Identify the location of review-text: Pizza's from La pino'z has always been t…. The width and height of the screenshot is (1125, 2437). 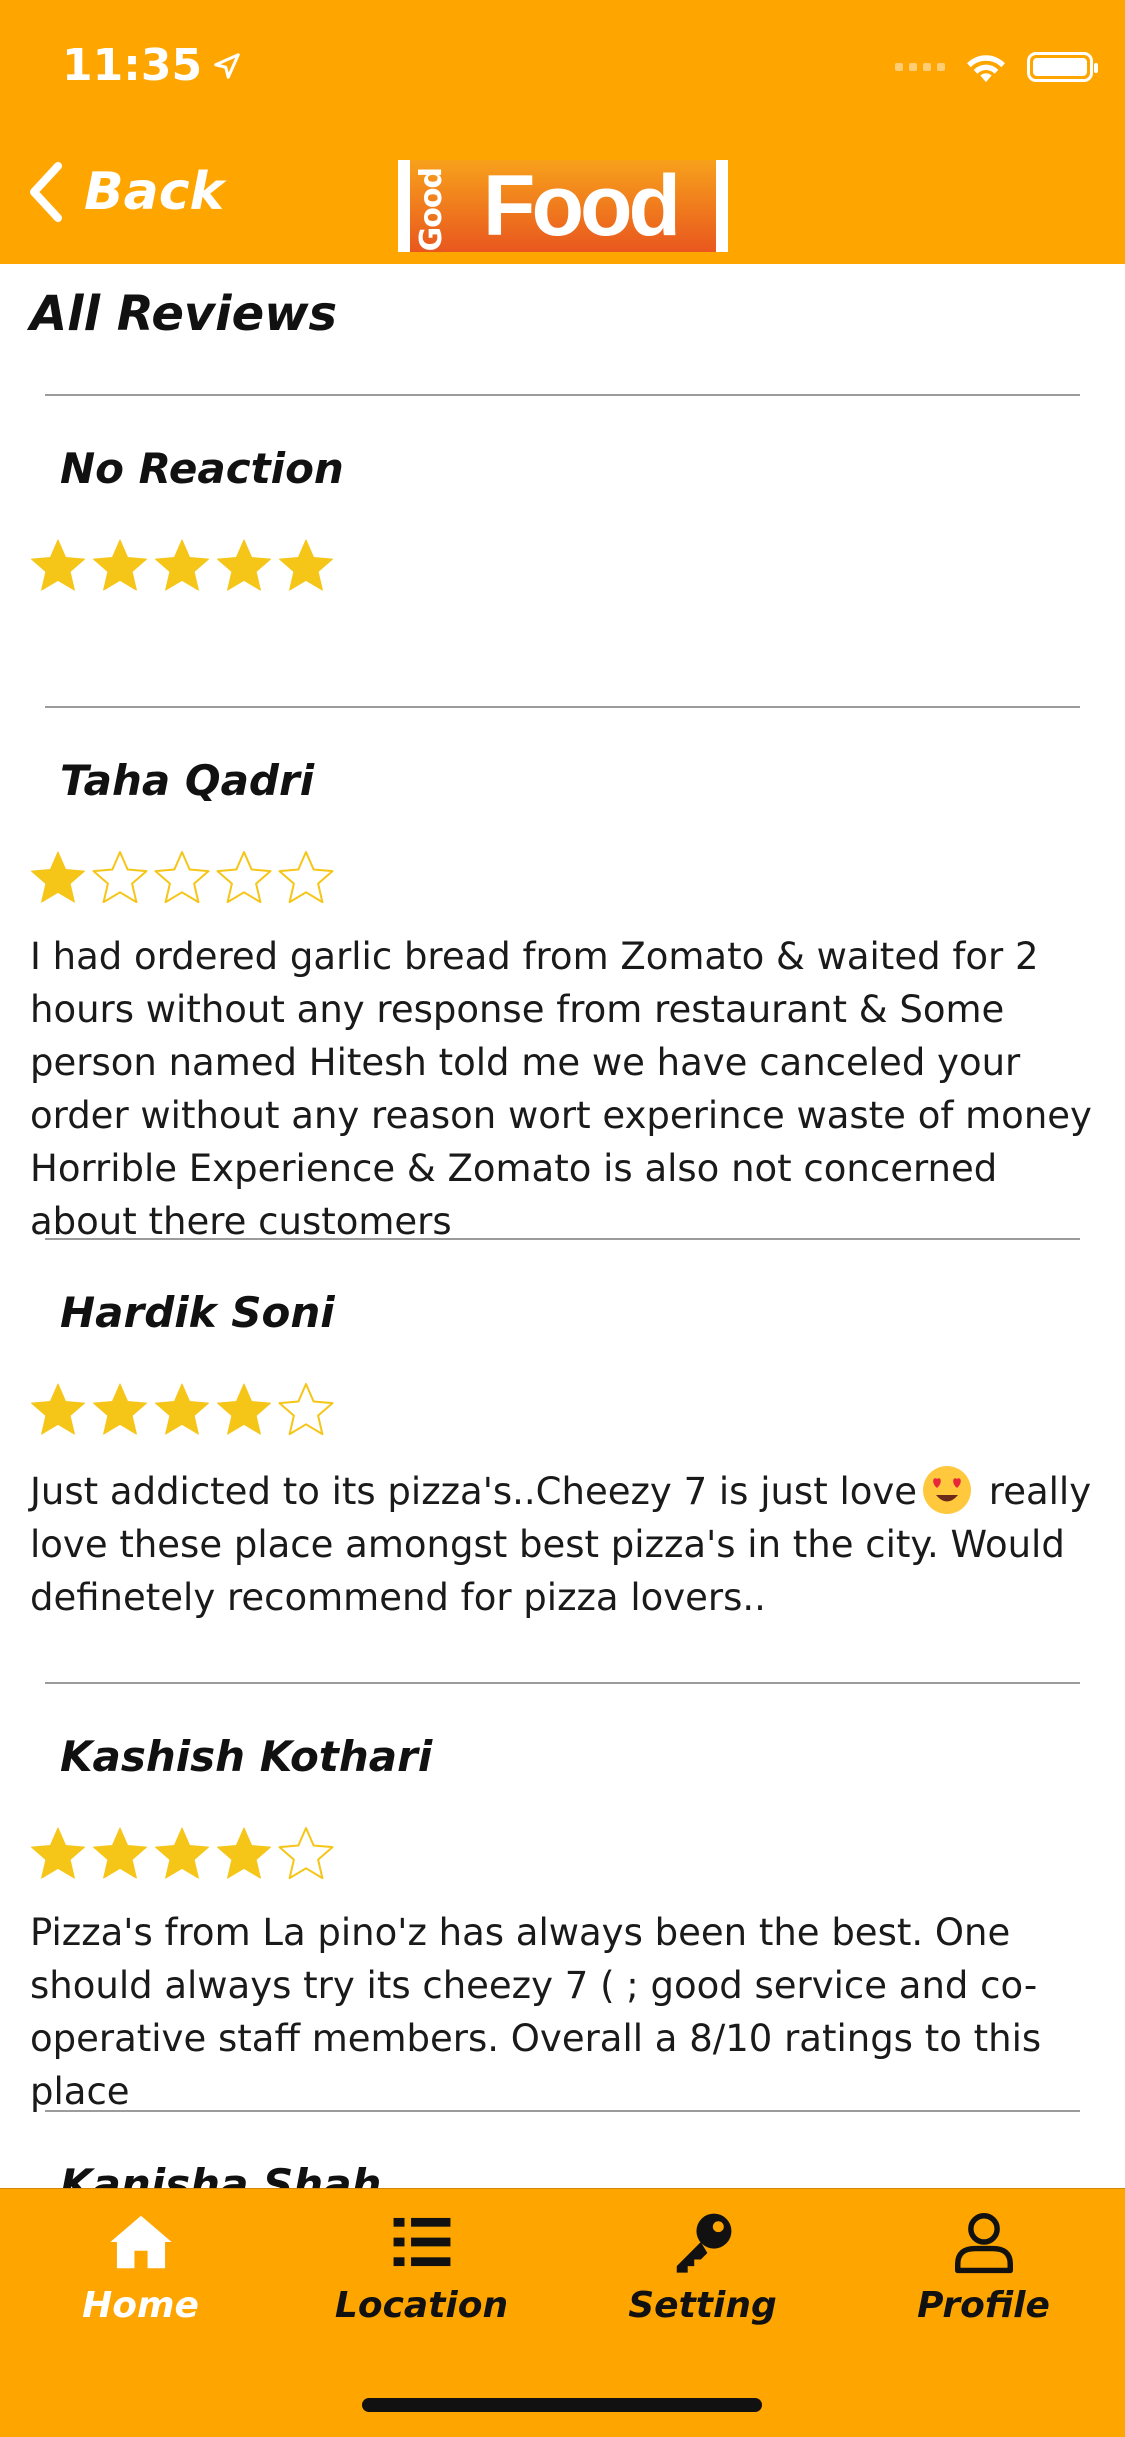
(536, 2012).